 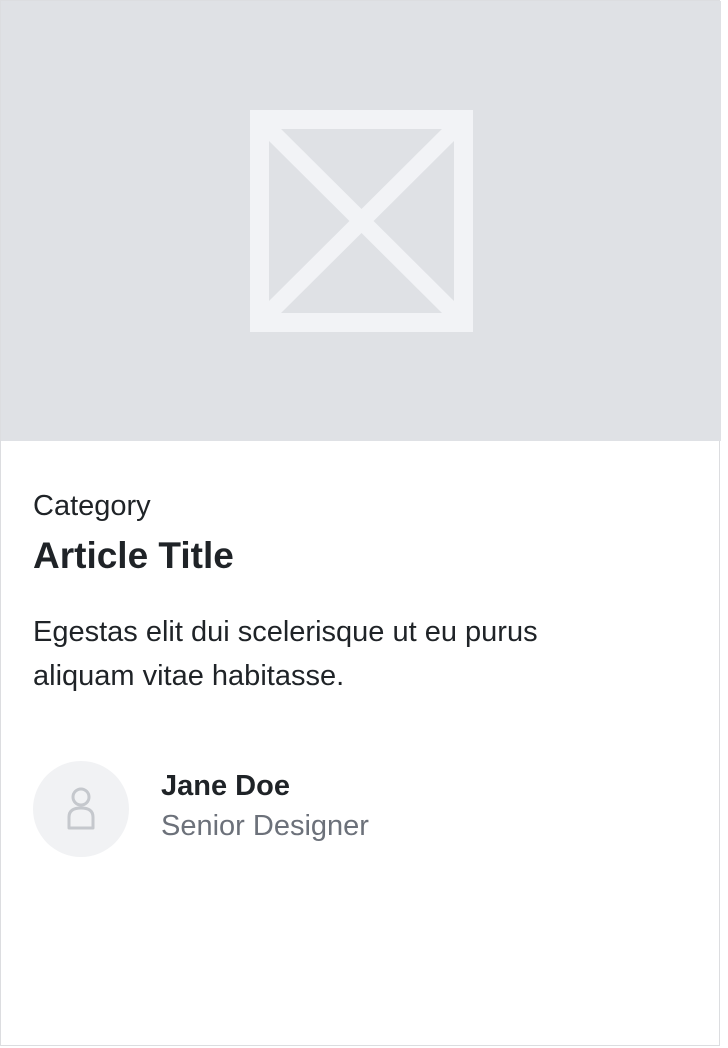 I want to click on author-name: Jane Doe, so click(x=225, y=786).